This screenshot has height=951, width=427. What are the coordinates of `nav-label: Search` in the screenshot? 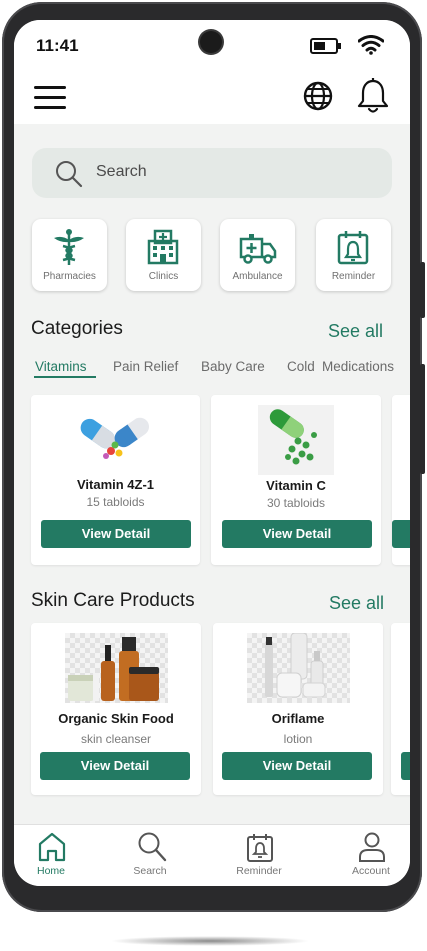 It's located at (150, 871).